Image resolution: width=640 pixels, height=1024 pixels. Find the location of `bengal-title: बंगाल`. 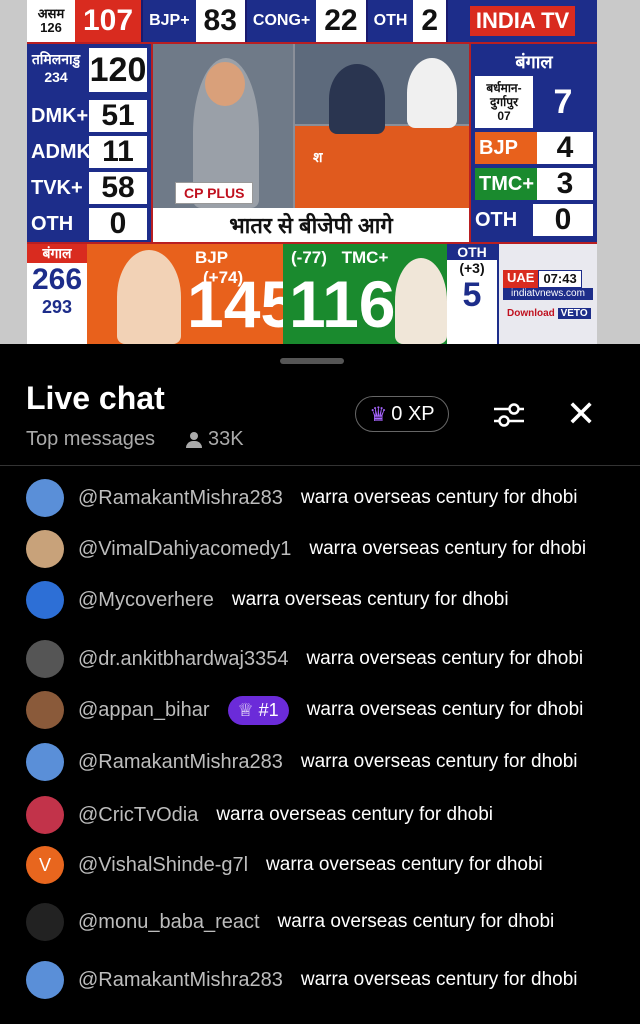

bengal-title: बंगाल is located at coordinates (534, 62).